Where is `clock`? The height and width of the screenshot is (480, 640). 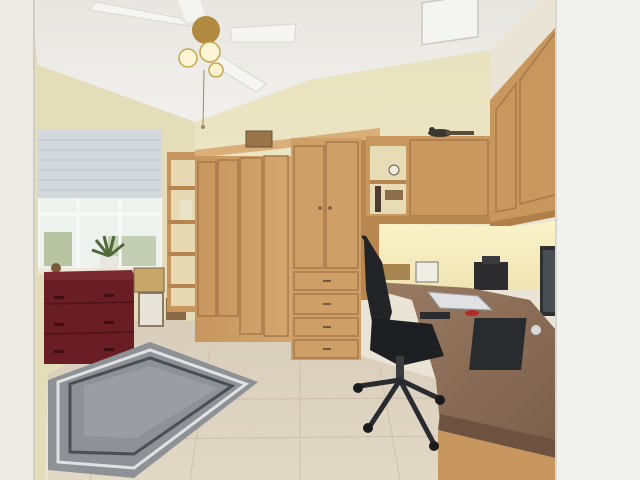 clock is located at coordinates (394, 170).